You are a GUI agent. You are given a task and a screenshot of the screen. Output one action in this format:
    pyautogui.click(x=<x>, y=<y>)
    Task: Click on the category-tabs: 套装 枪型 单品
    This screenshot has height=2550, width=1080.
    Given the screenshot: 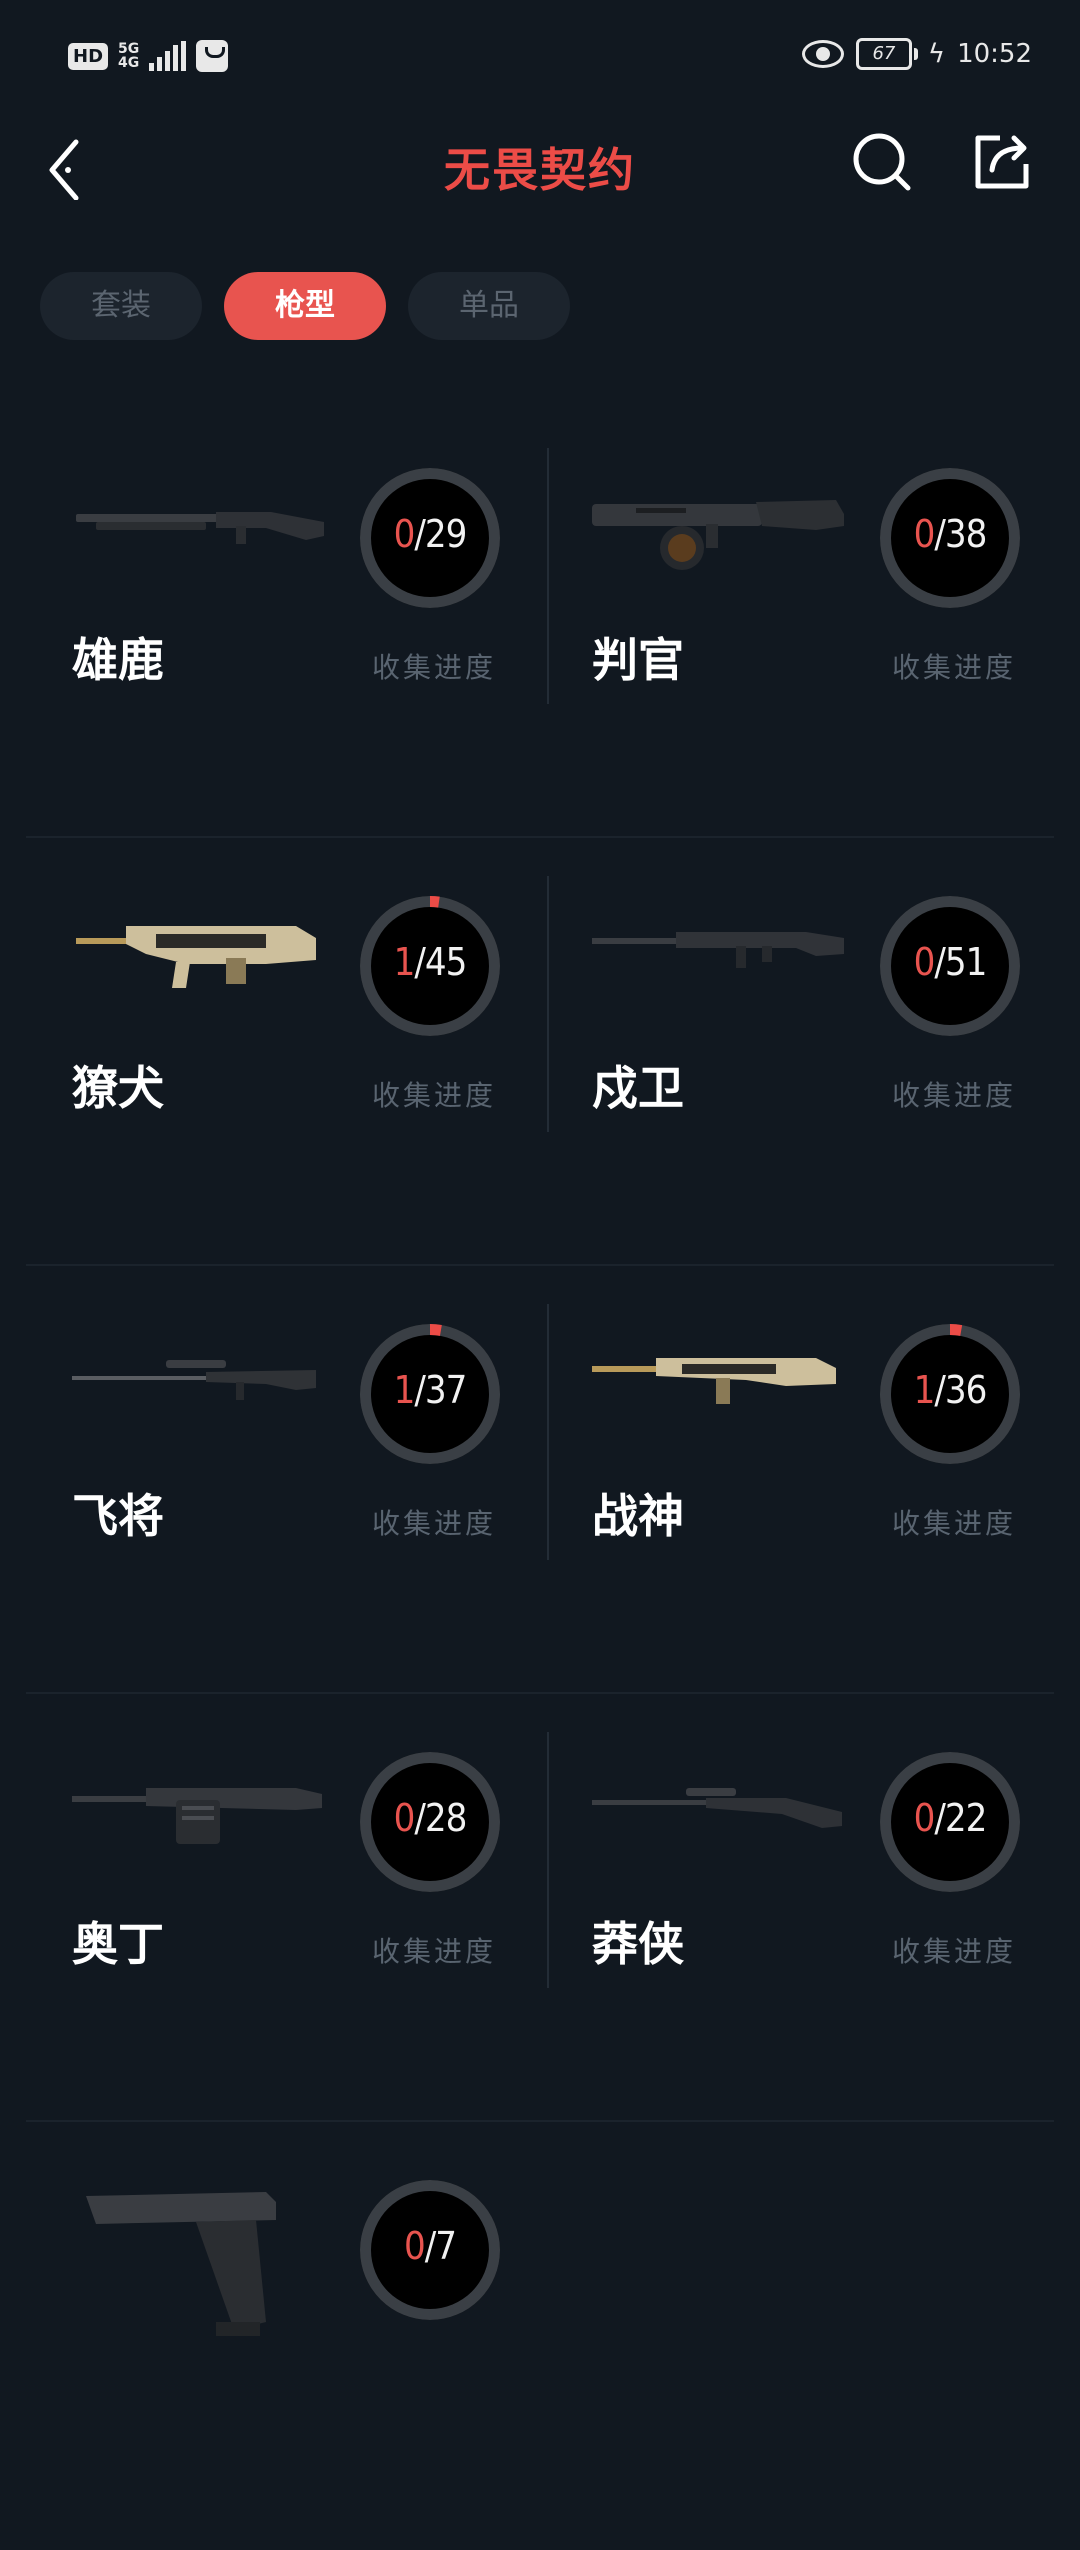 What is the action you would take?
    pyautogui.click(x=305, y=306)
    